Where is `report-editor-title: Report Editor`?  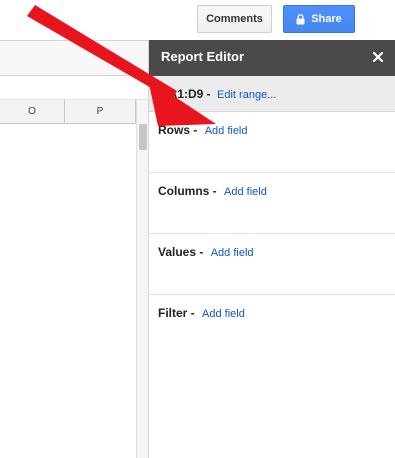 report-editor-title: Report Editor is located at coordinates (203, 56).